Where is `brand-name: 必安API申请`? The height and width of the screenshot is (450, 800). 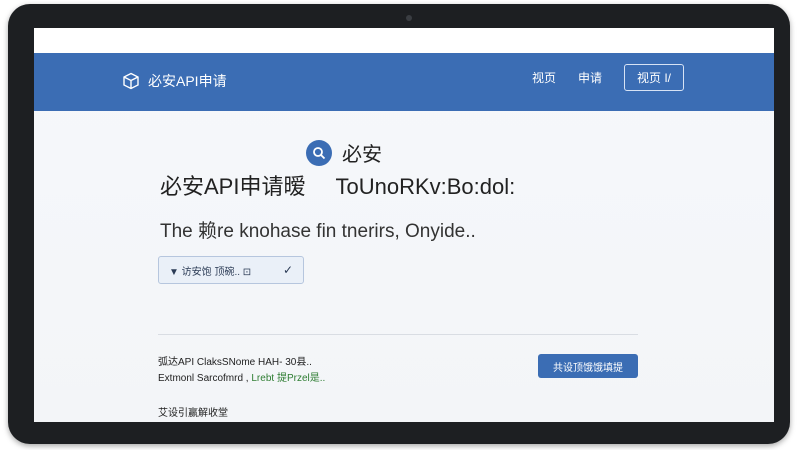 brand-name: 必安API申请 is located at coordinates (187, 81).